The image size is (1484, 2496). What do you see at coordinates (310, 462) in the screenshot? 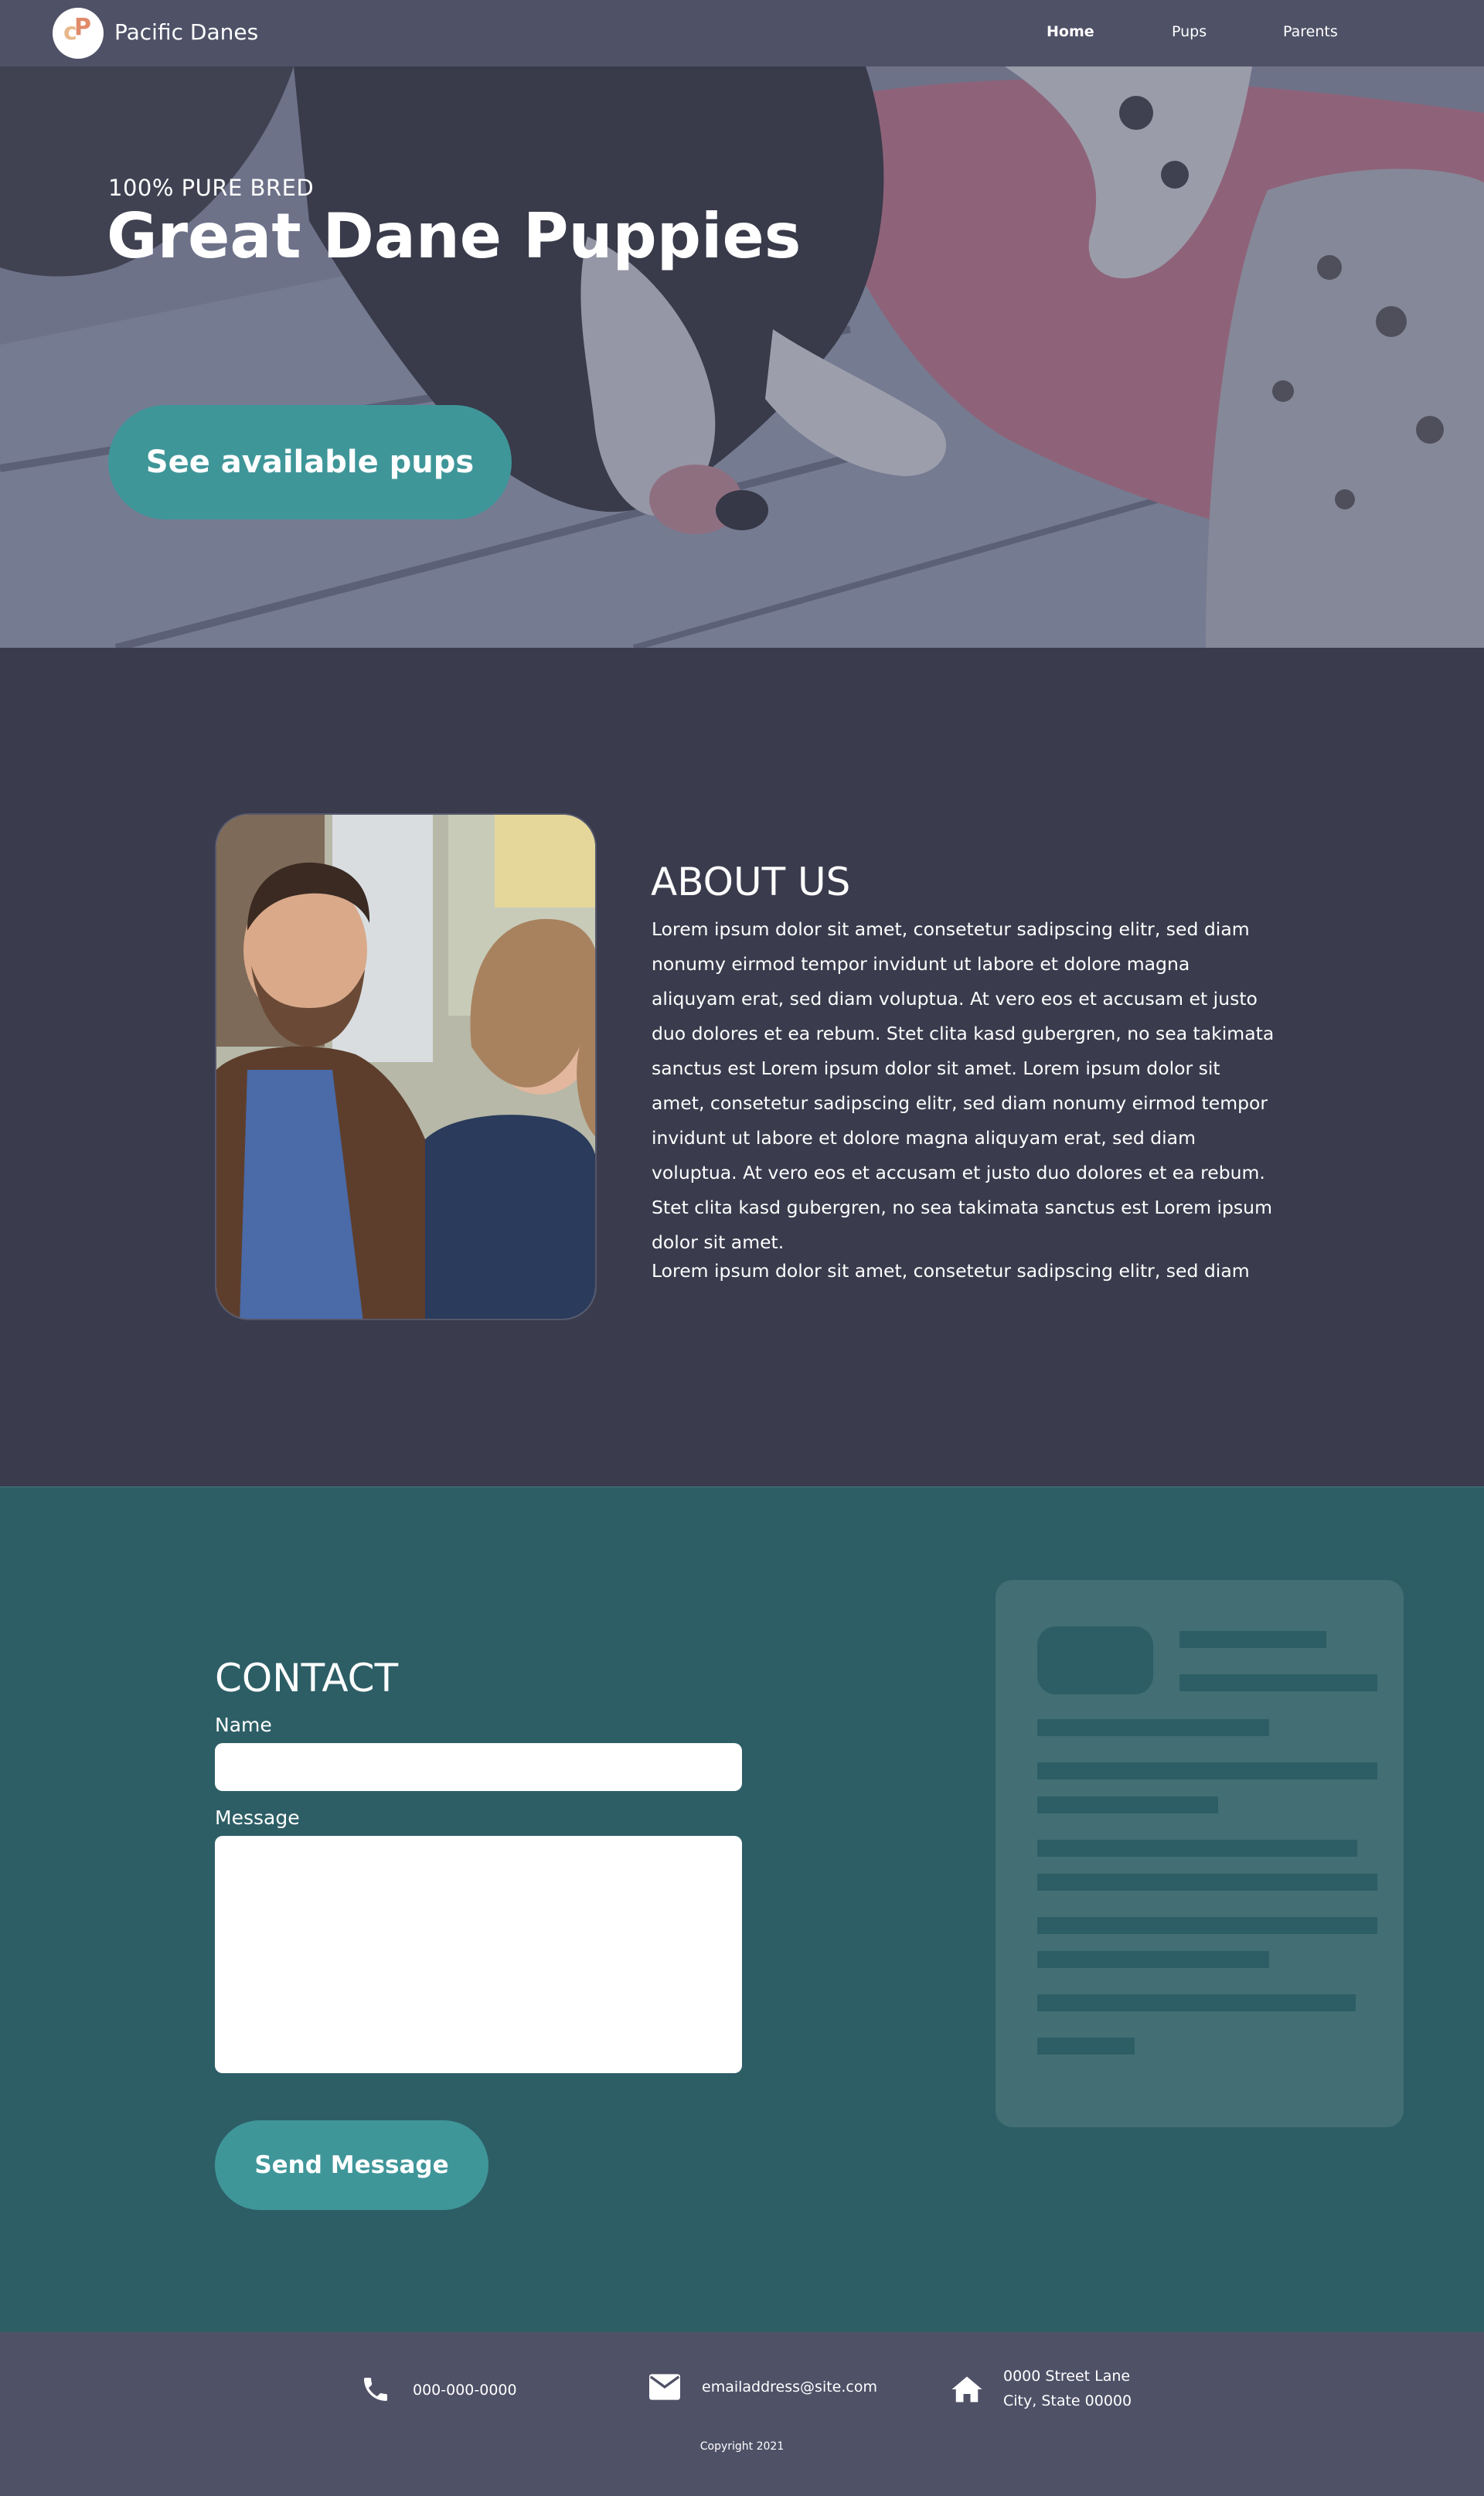
I see `see-available-pups-button: See available pups` at bounding box center [310, 462].